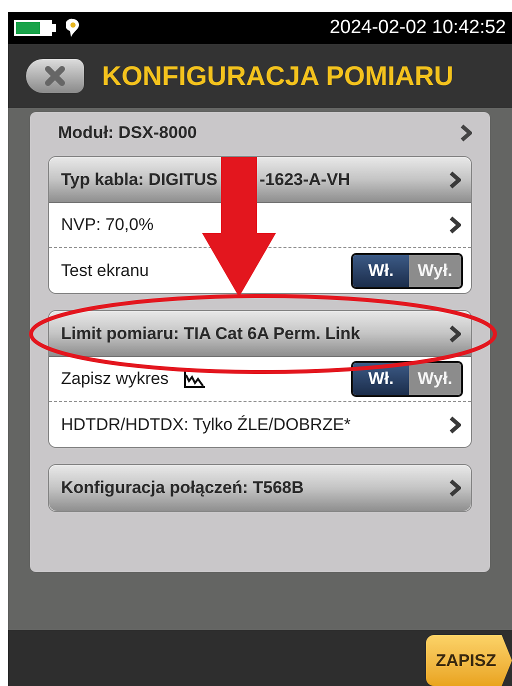 Image resolution: width=512 pixels, height=686 pixels. I want to click on setting-label: Typ kabla: DIGITUS, so click(139, 179).